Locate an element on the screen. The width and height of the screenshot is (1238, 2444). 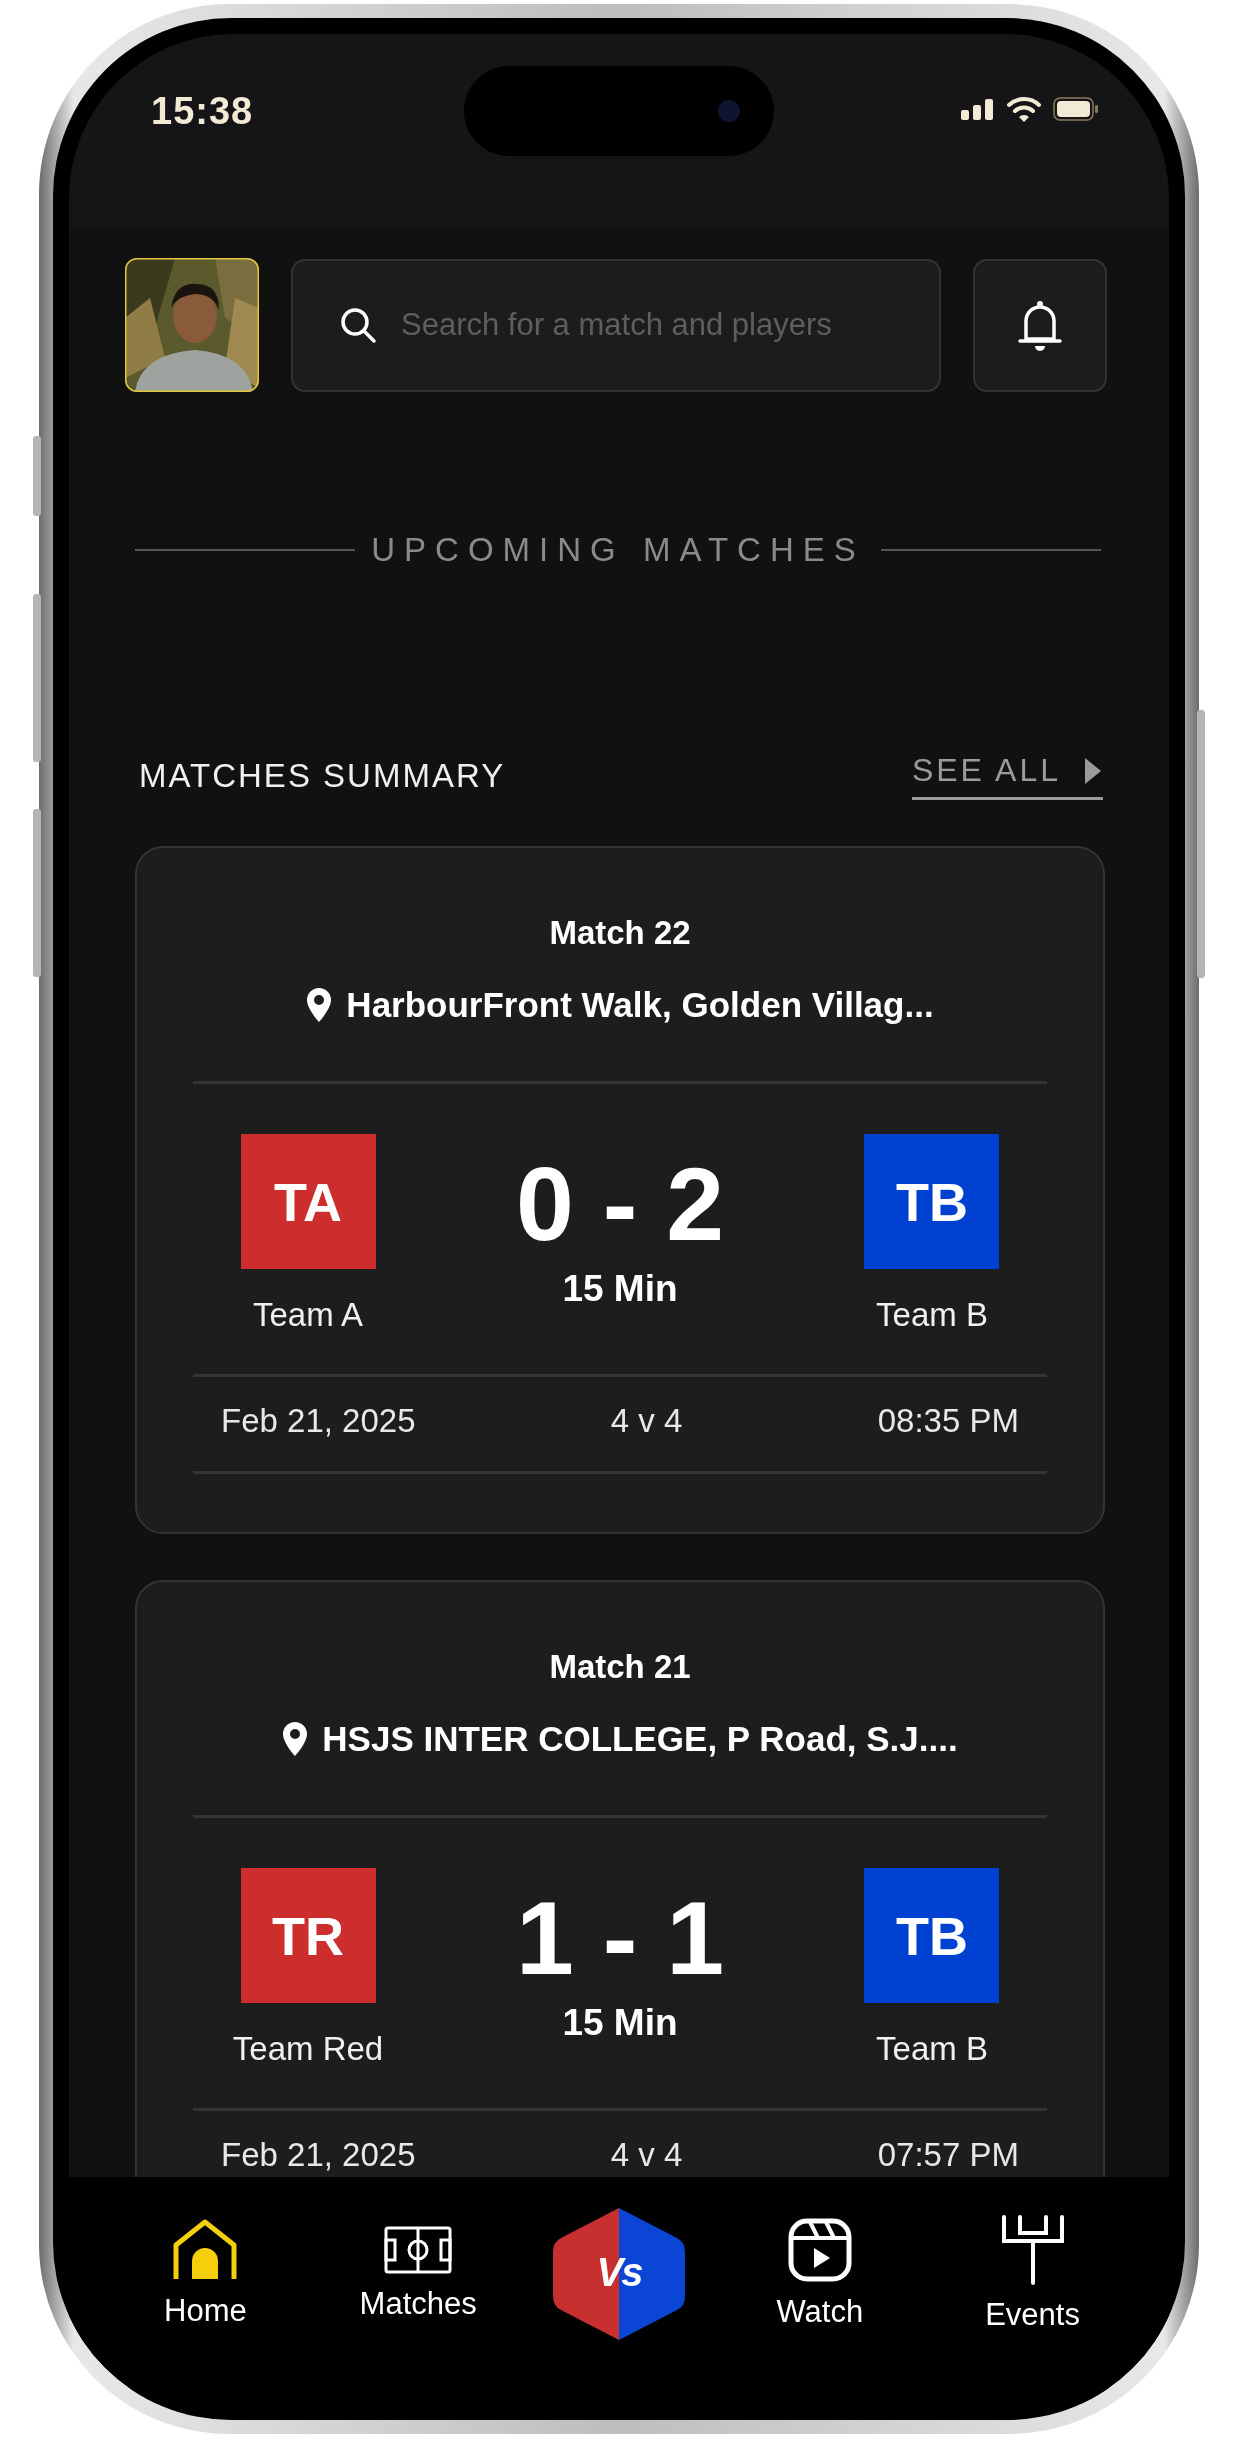
nav-tab: Watch is located at coordinates (819, 2273).